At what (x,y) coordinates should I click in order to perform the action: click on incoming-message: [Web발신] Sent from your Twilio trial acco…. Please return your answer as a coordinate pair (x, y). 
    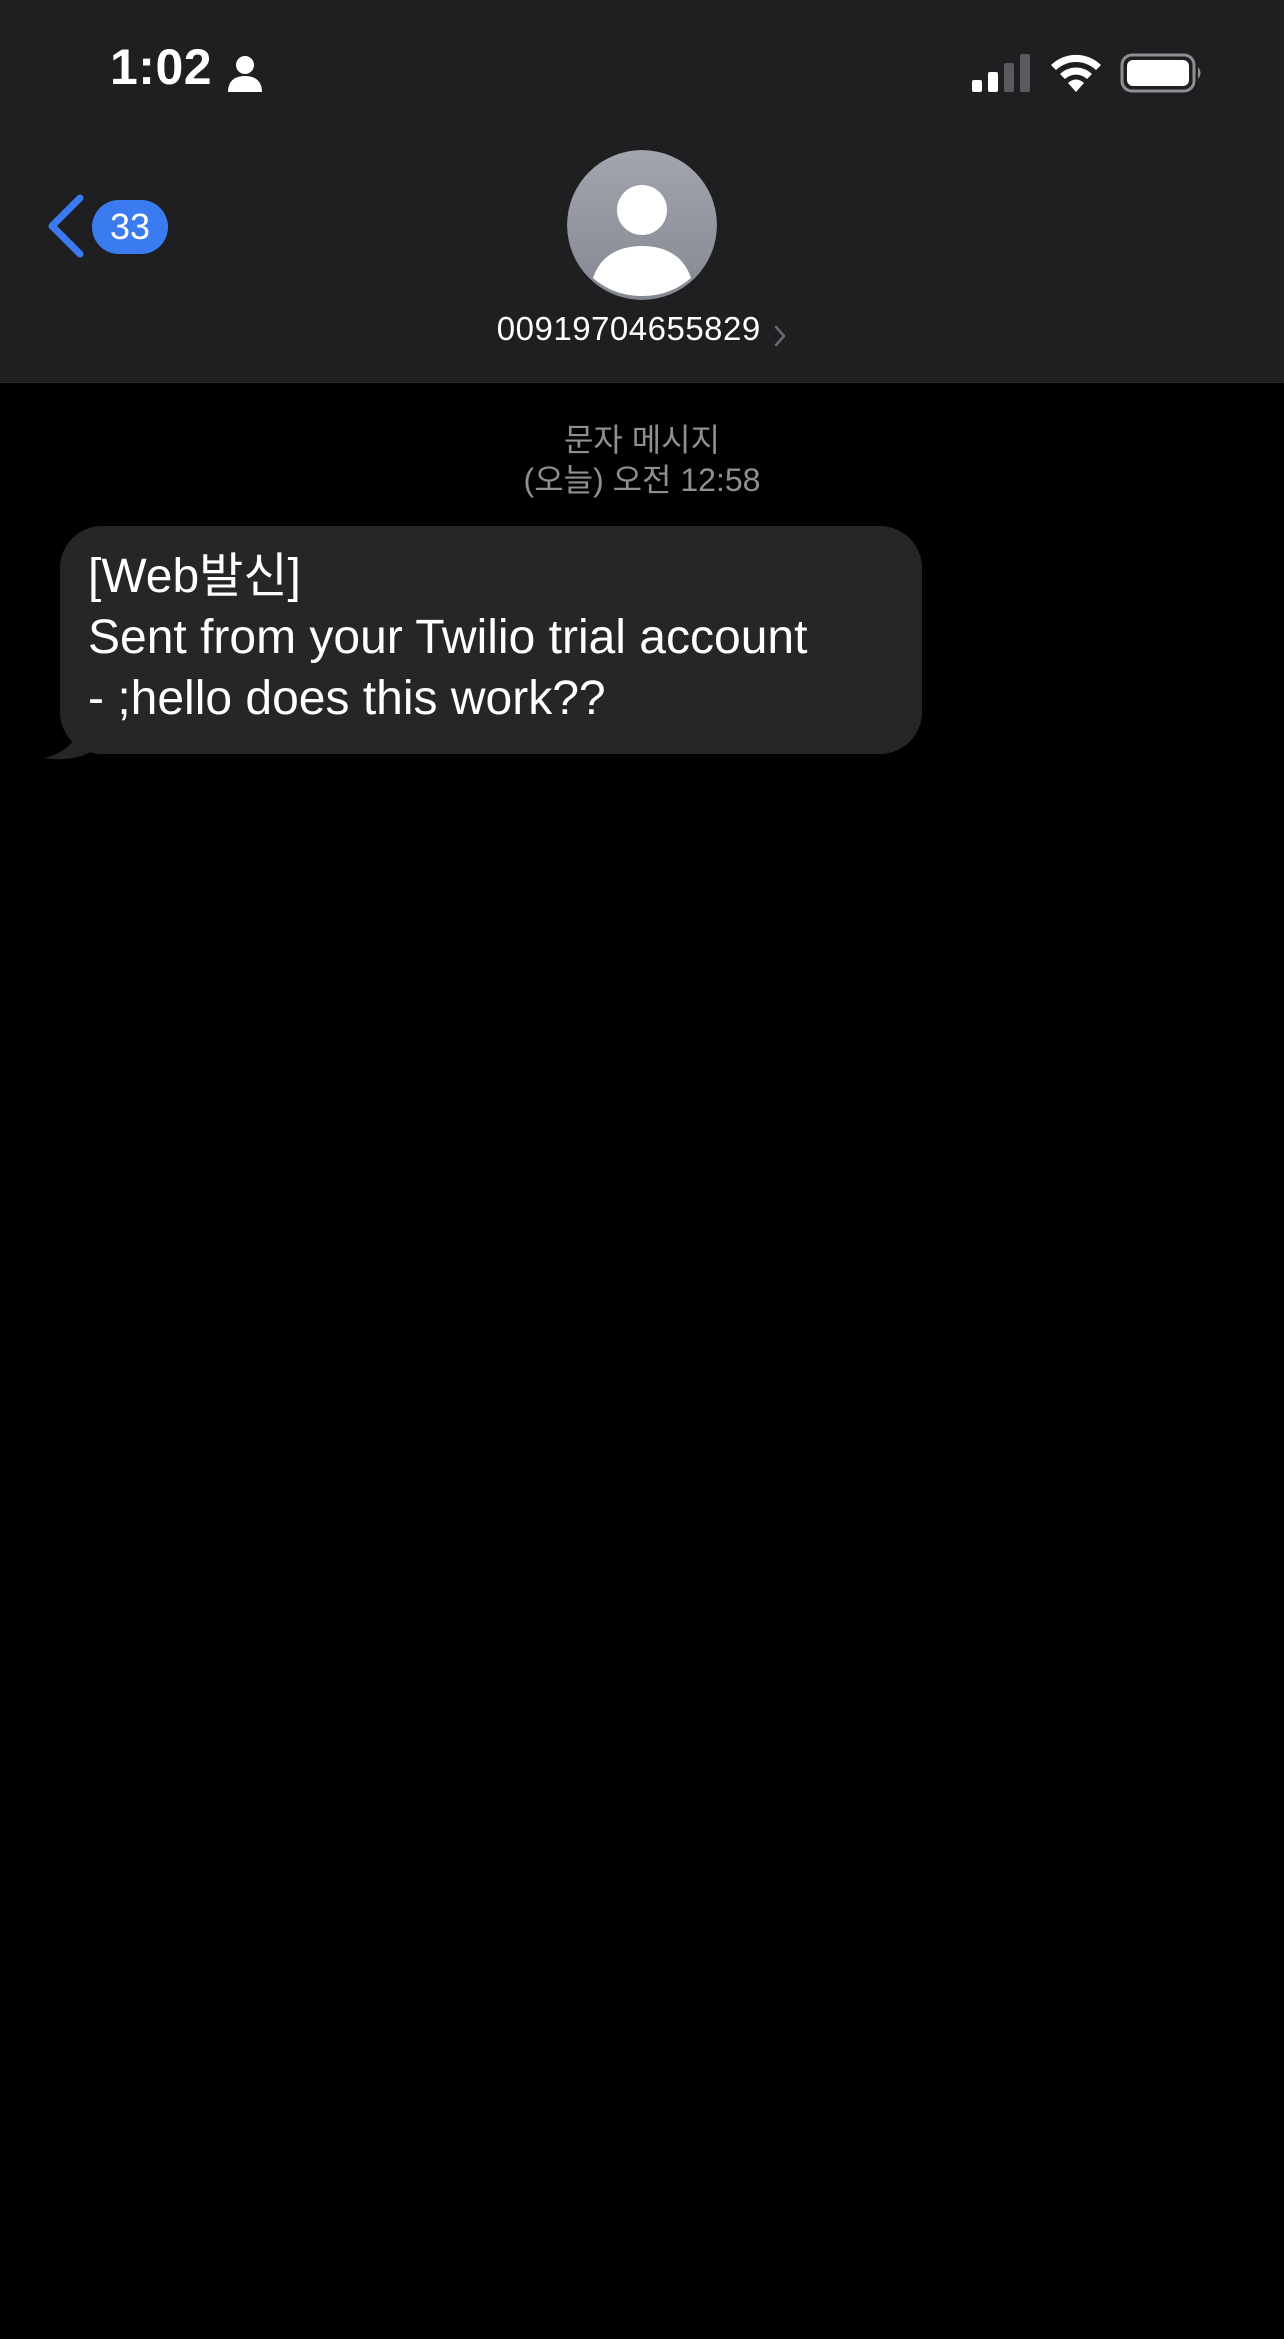
    Looking at the image, I should click on (485, 643).